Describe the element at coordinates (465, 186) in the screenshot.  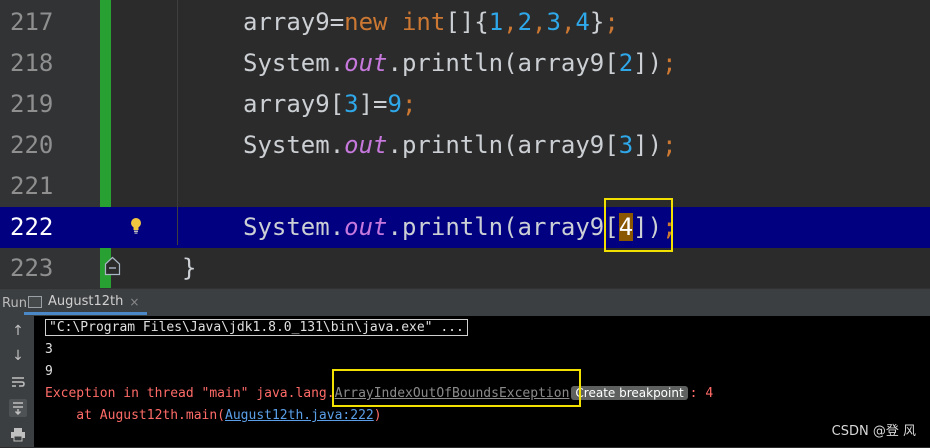
I see `code-line: 221` at that location.